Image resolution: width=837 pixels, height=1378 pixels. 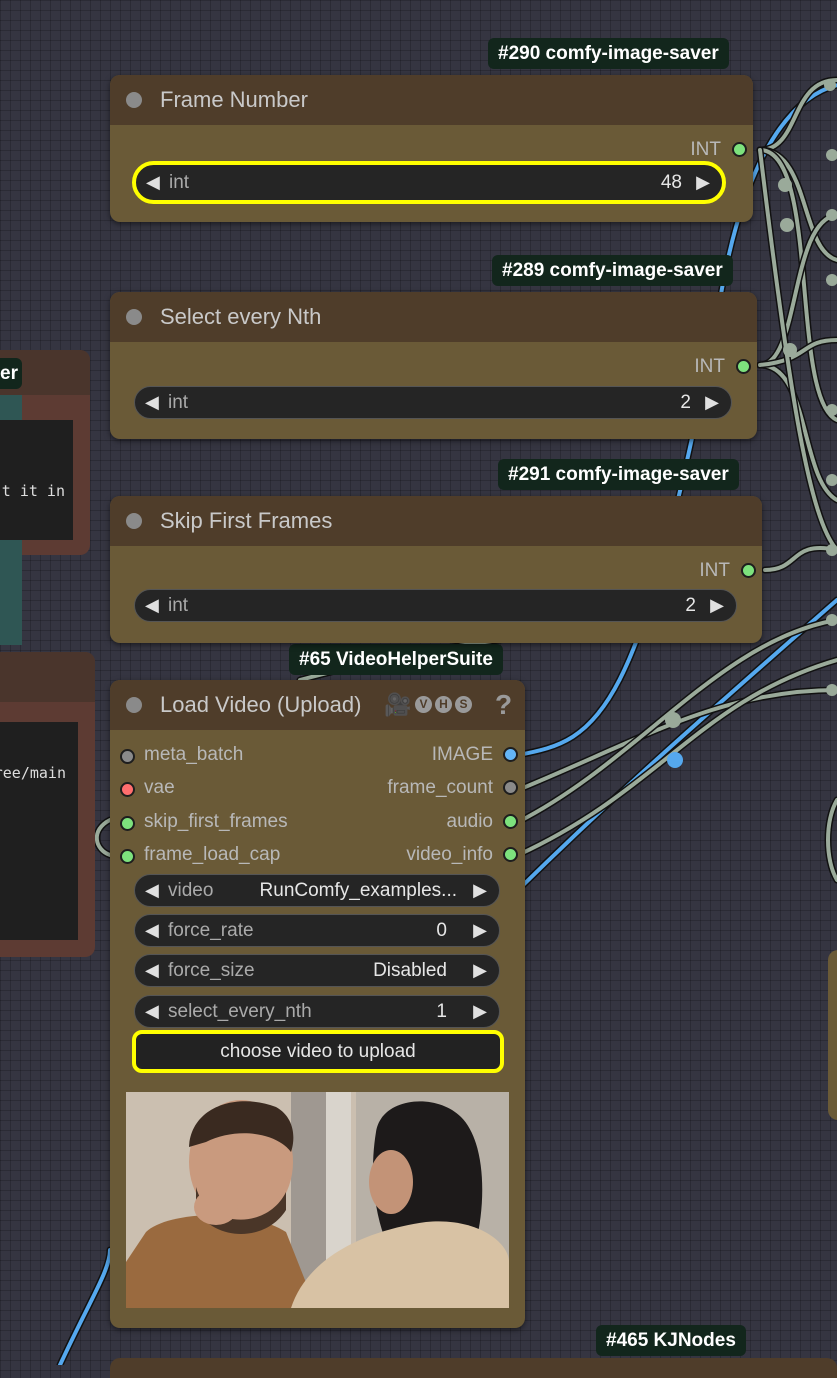 What do you see at coordinates (441, 1011) in the screenshot?
I see `widget-value: 1` at bounding box center [441, 1011].